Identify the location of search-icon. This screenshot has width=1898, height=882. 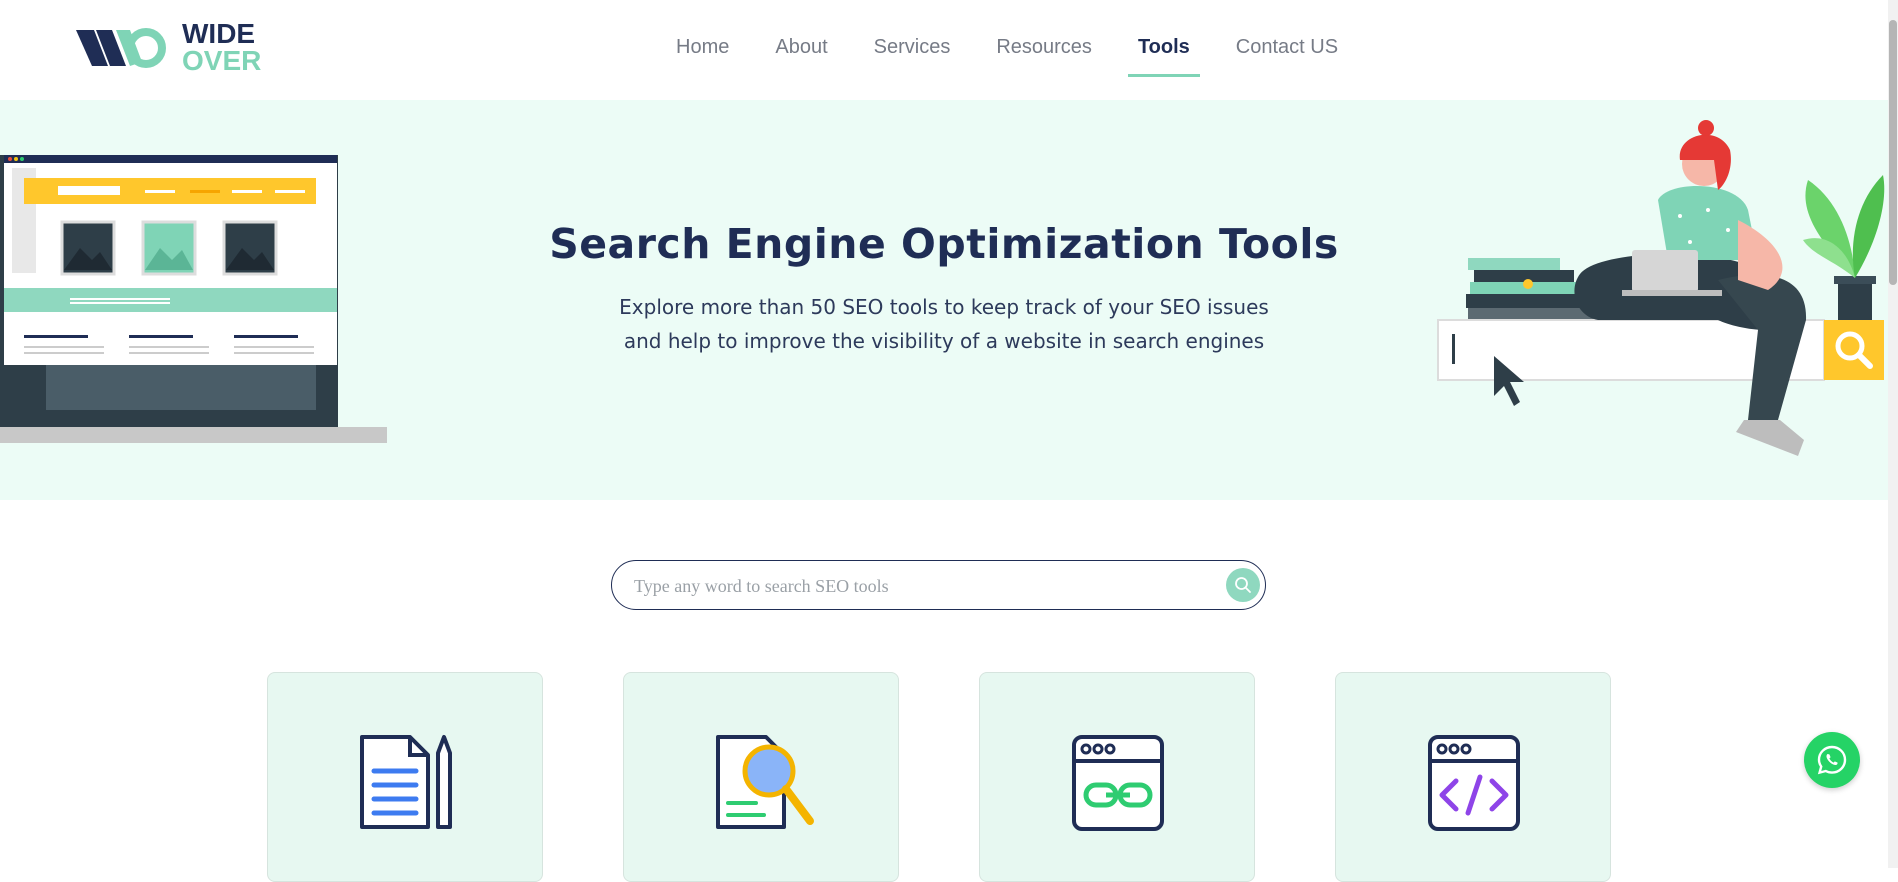
(1243, 585).